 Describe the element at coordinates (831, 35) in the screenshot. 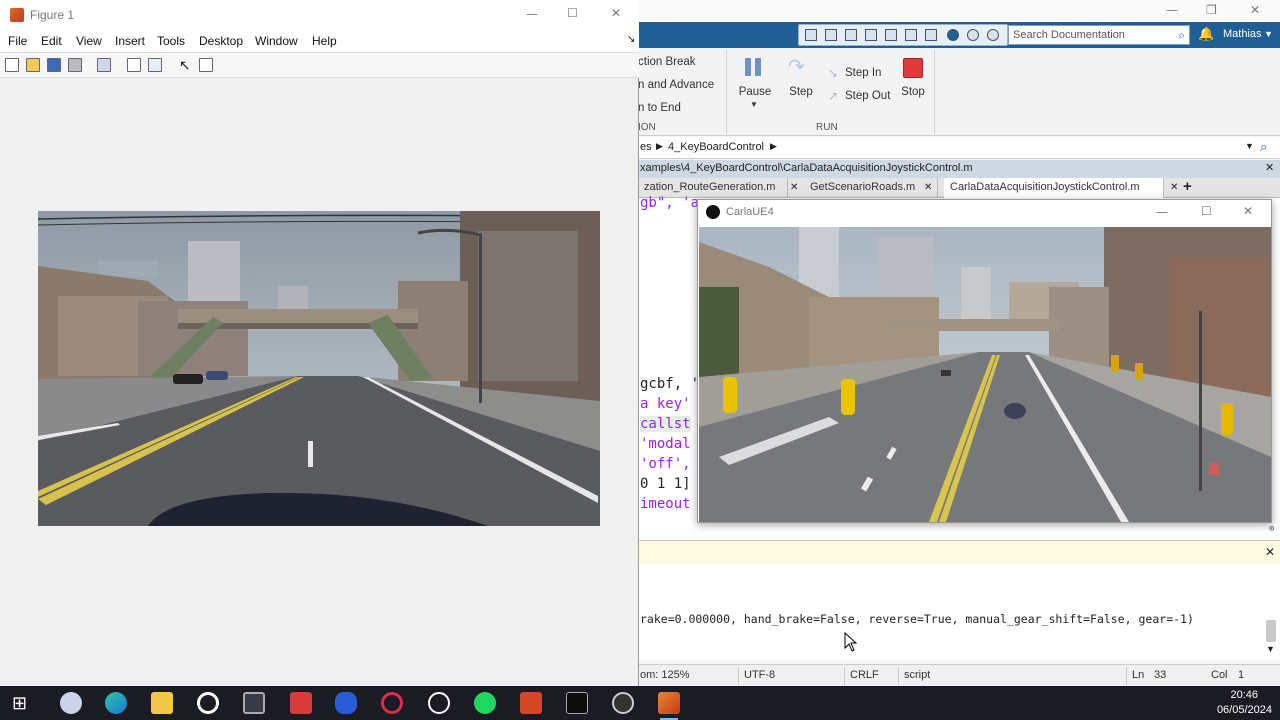

I see `cut-icon` at that location.